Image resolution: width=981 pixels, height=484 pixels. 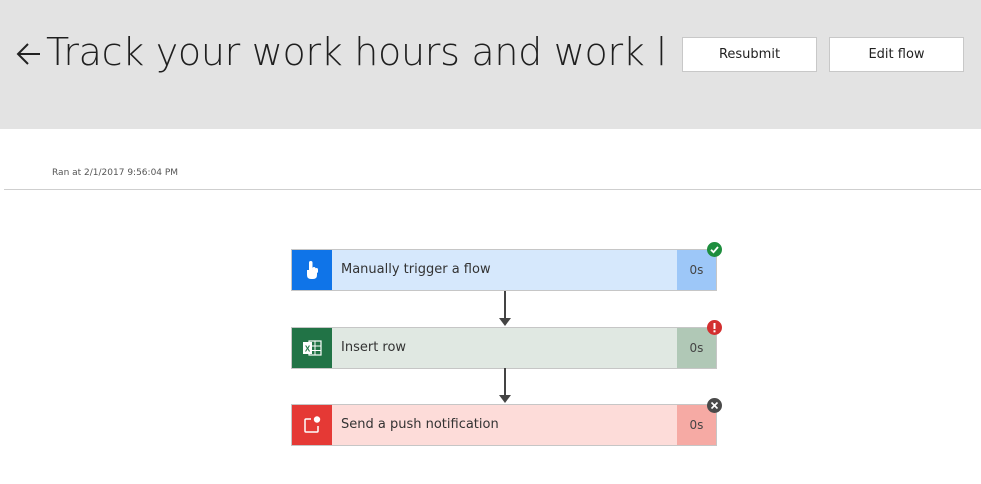 I want to click on divider, so click(x=492, y=189).